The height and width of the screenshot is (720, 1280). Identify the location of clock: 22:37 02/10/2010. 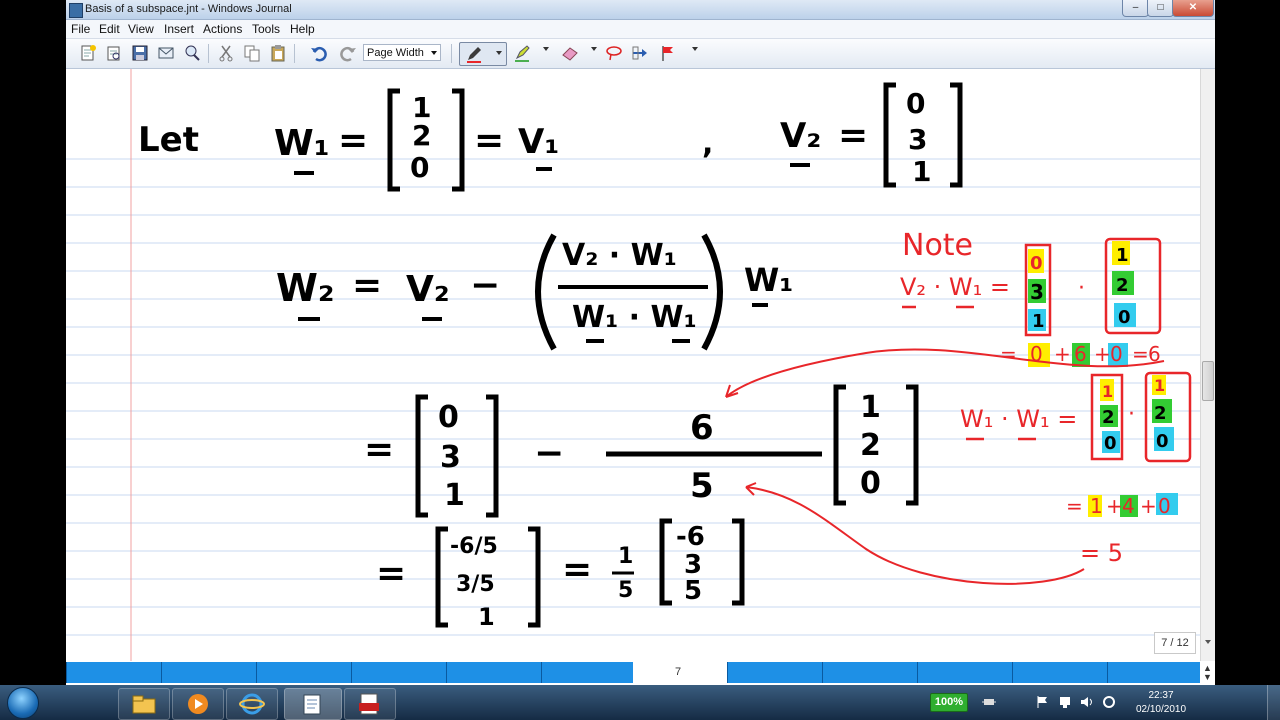
(1161, 703).